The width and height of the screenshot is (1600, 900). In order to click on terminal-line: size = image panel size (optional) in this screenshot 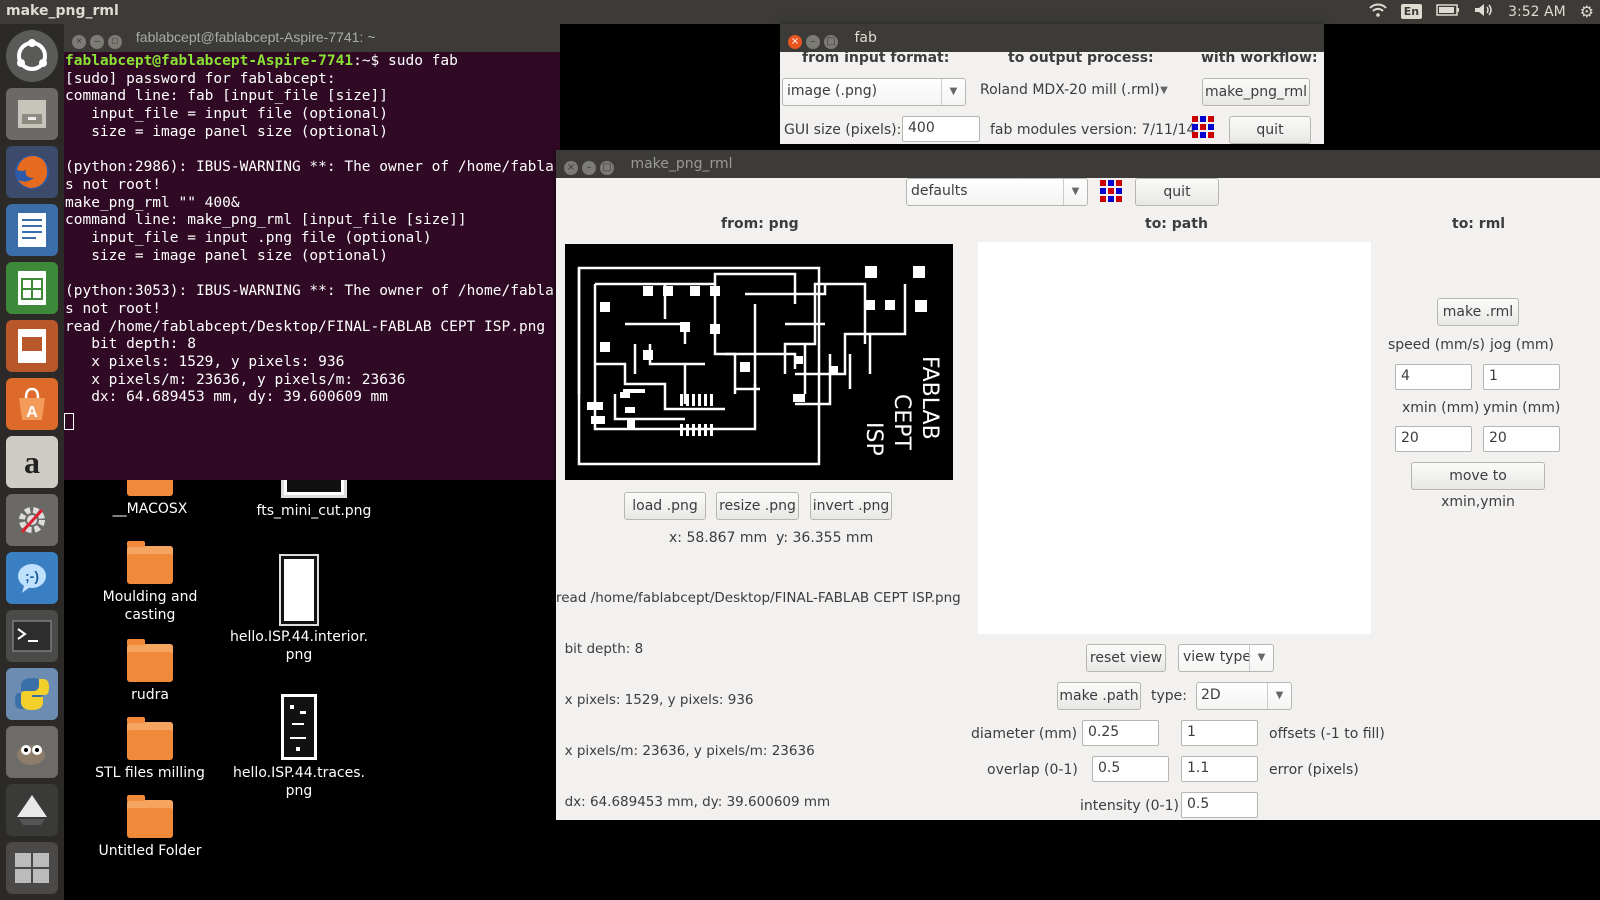, I will do `click(227, 255)`.